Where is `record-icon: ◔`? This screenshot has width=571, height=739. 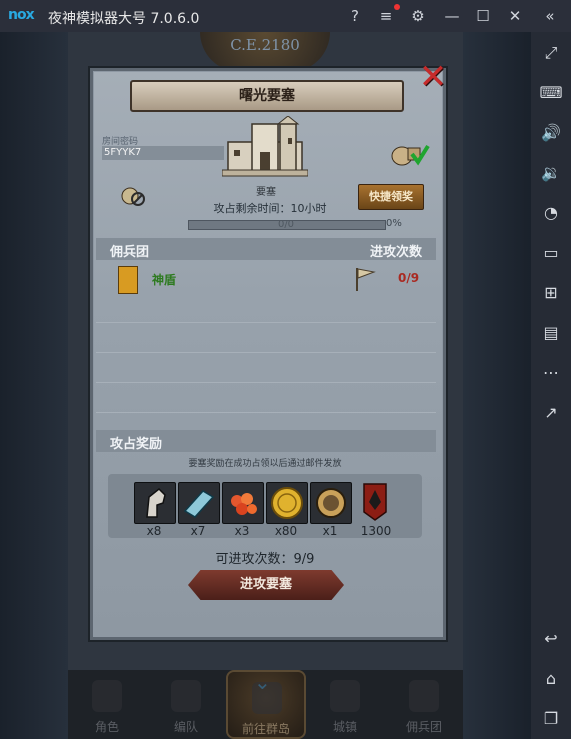 record-icon: ◔ is located at coordinates (551, 213).